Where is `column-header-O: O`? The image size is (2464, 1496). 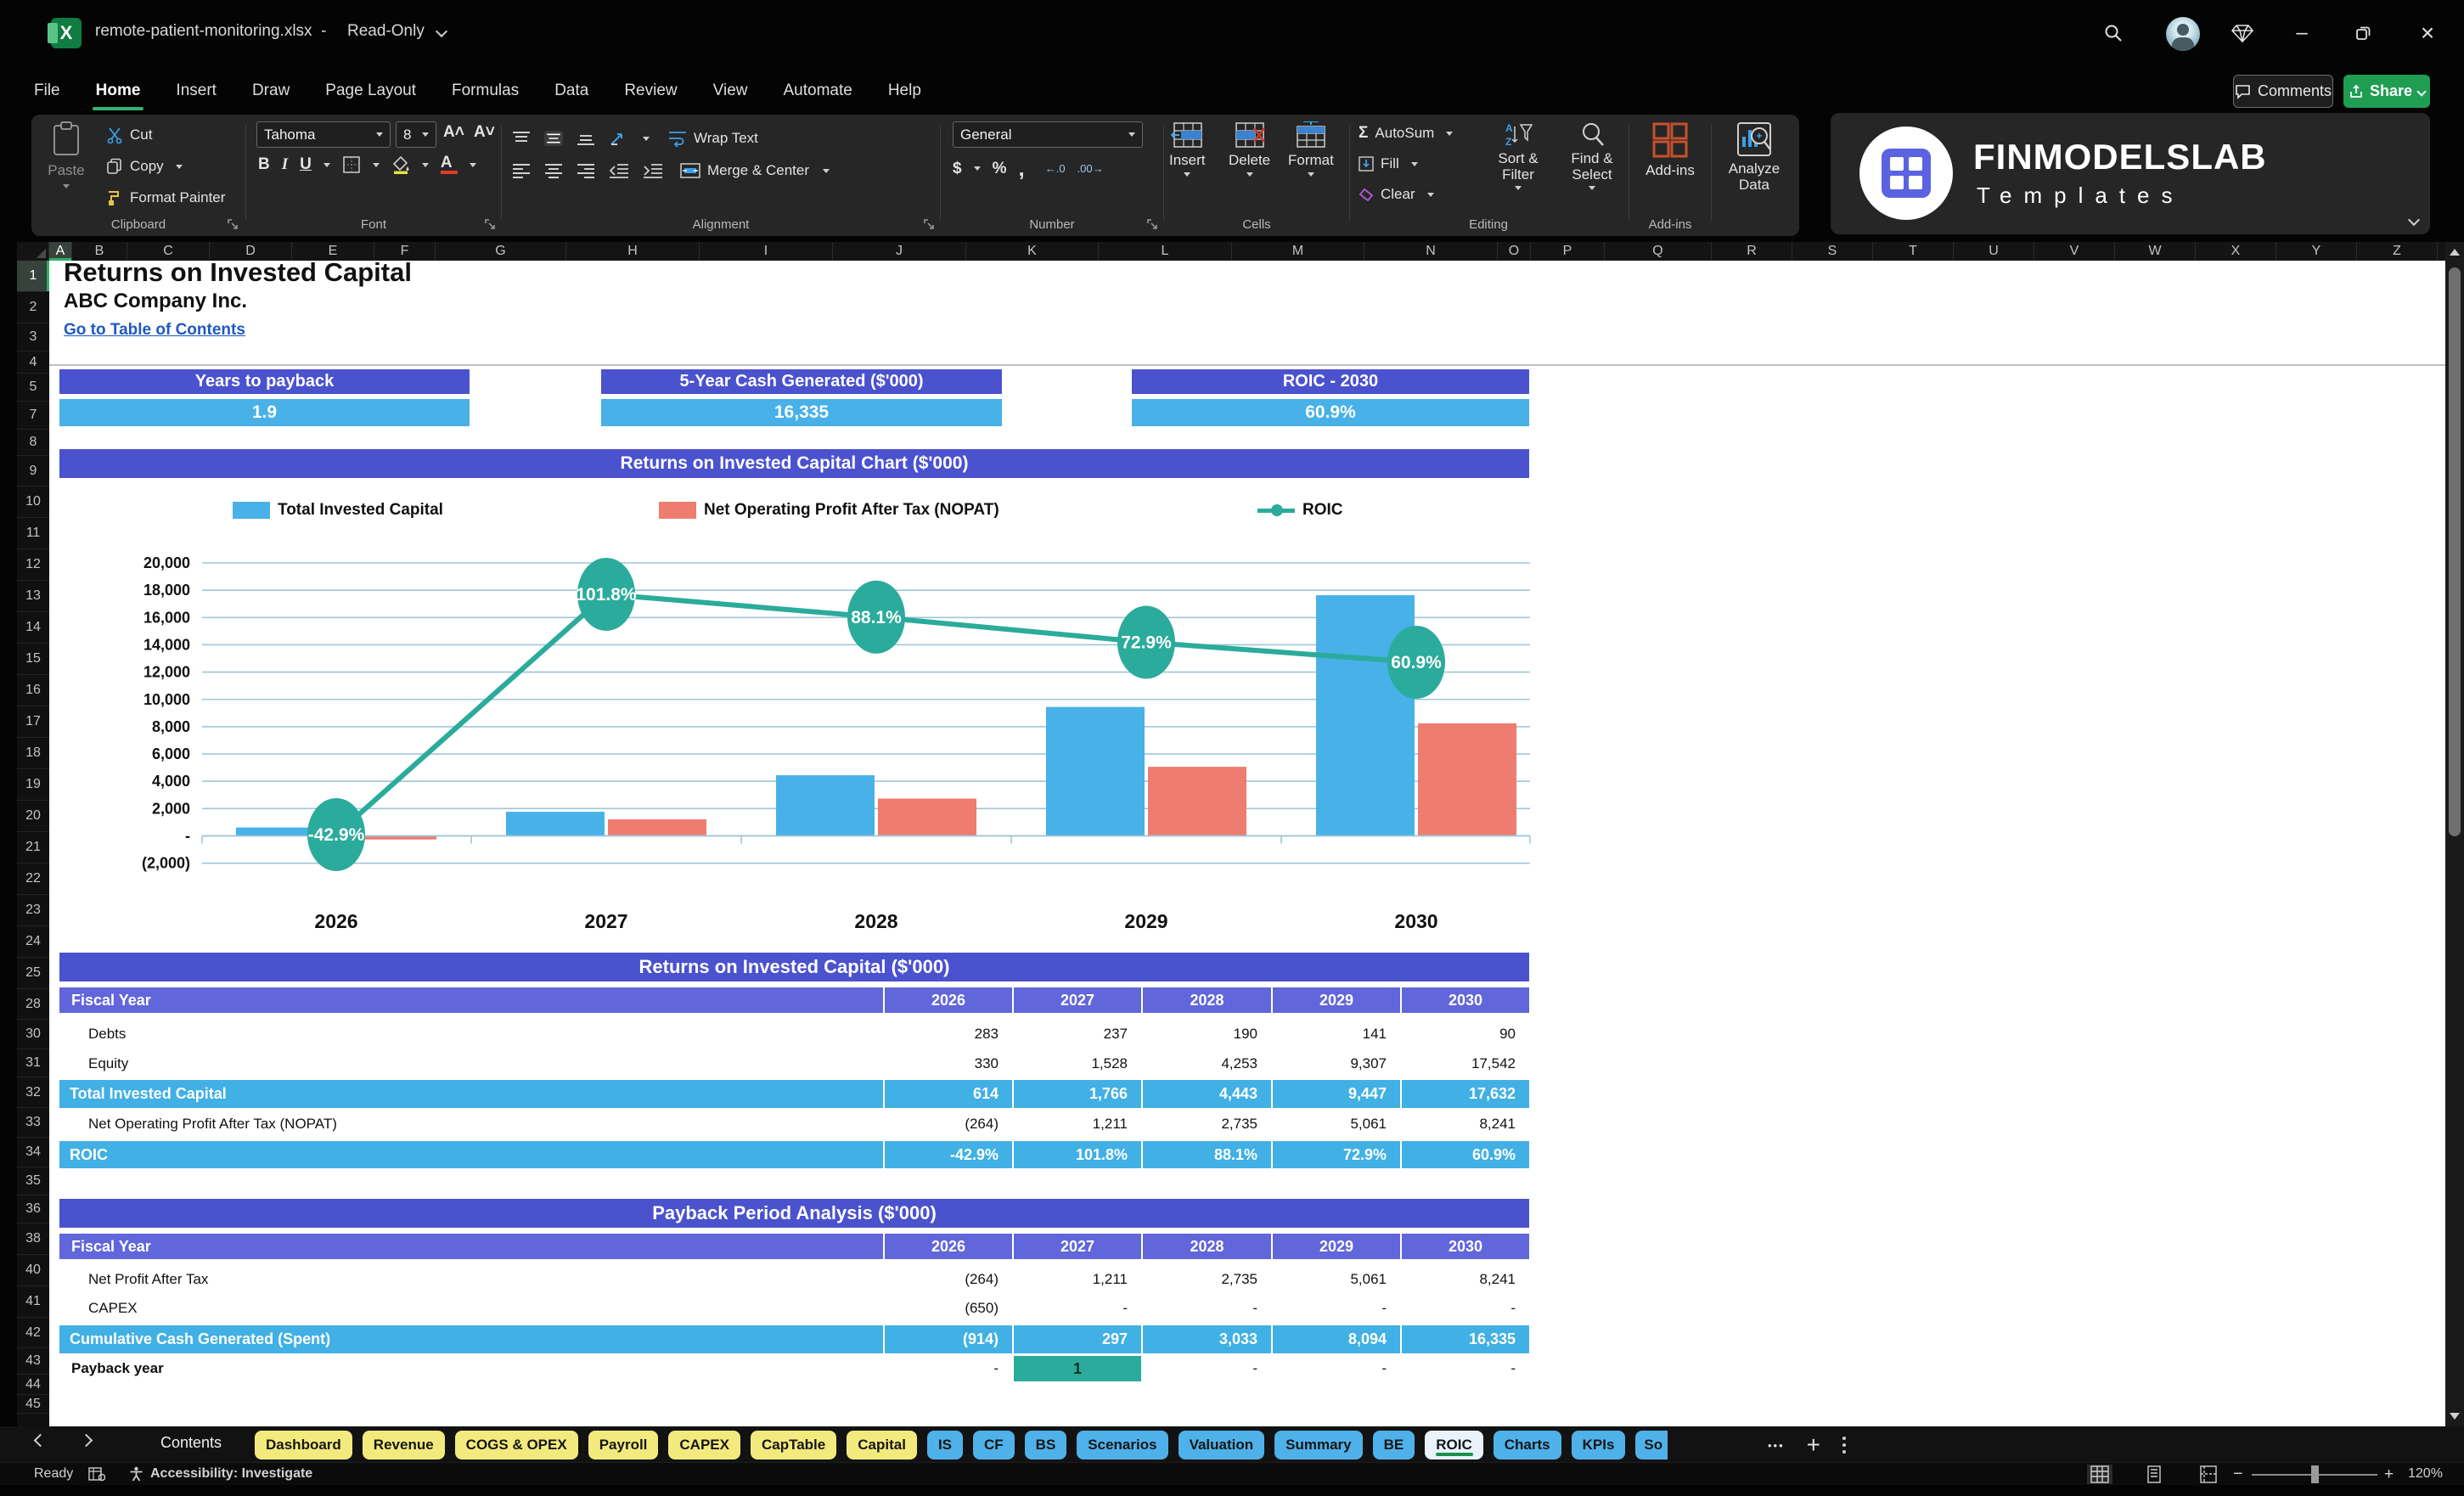
column-header-O: O is located at coordinates (1514, 251).